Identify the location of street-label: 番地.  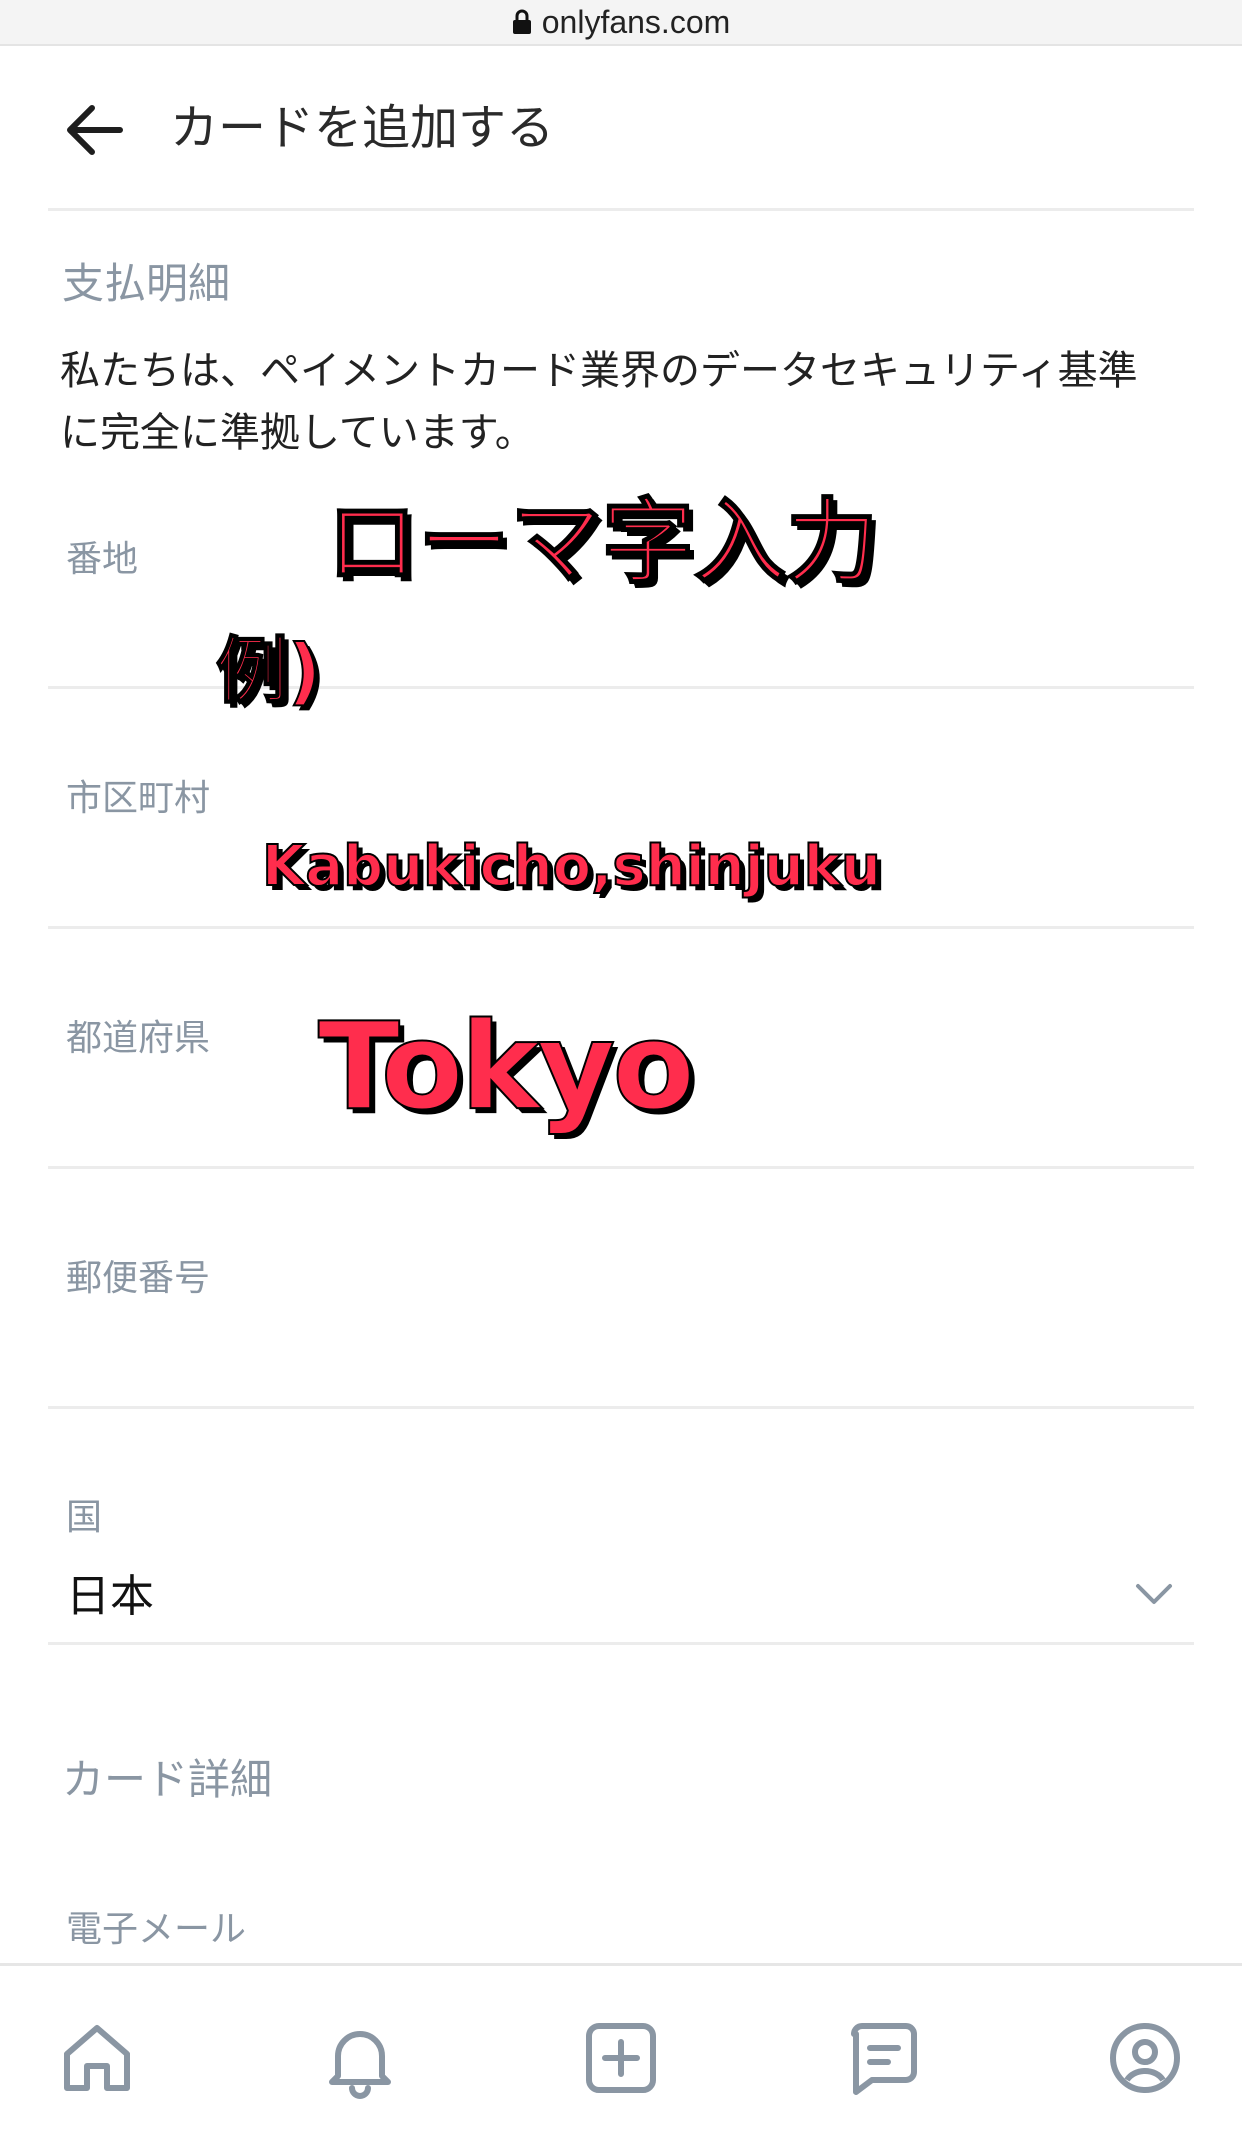
(102, 559).